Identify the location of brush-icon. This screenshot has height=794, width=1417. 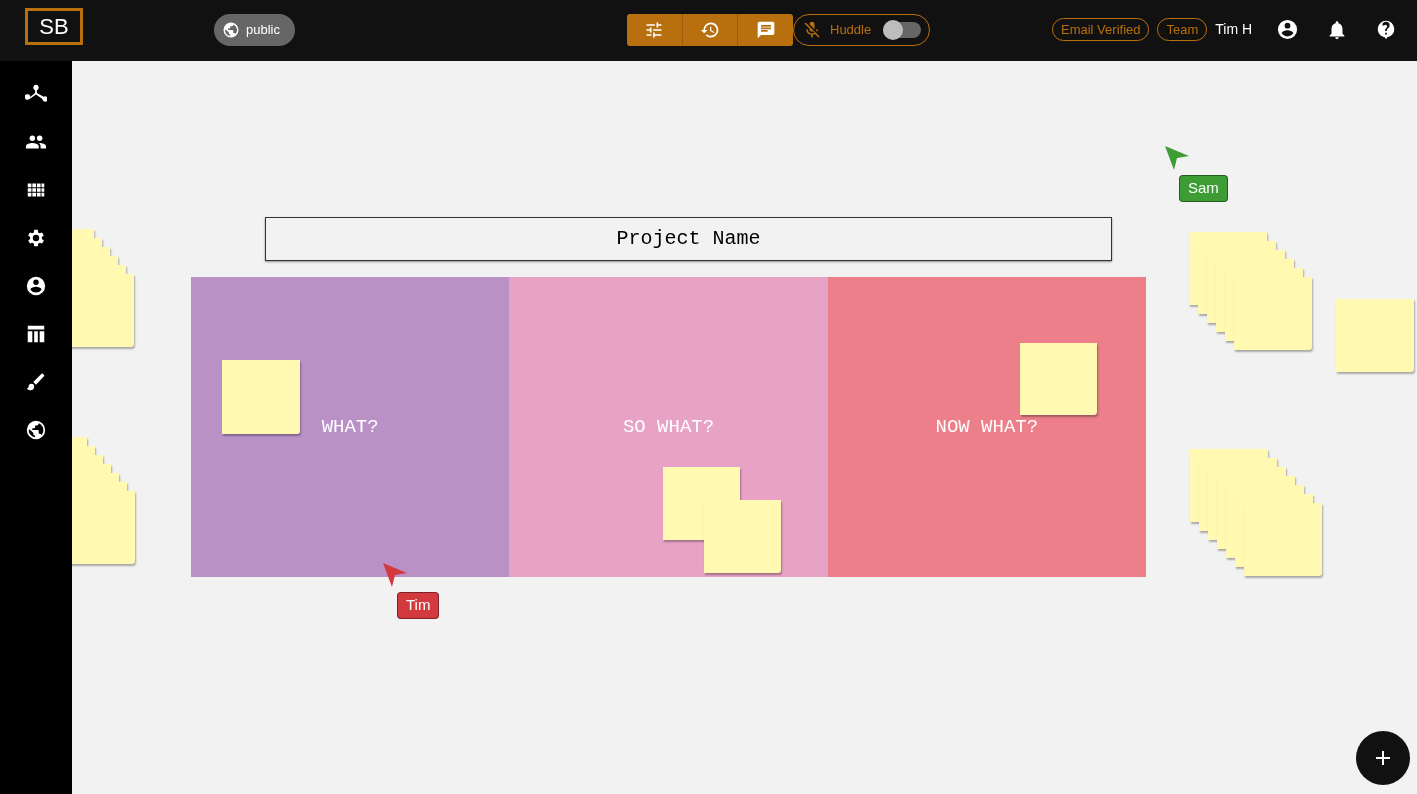
(36, 382).